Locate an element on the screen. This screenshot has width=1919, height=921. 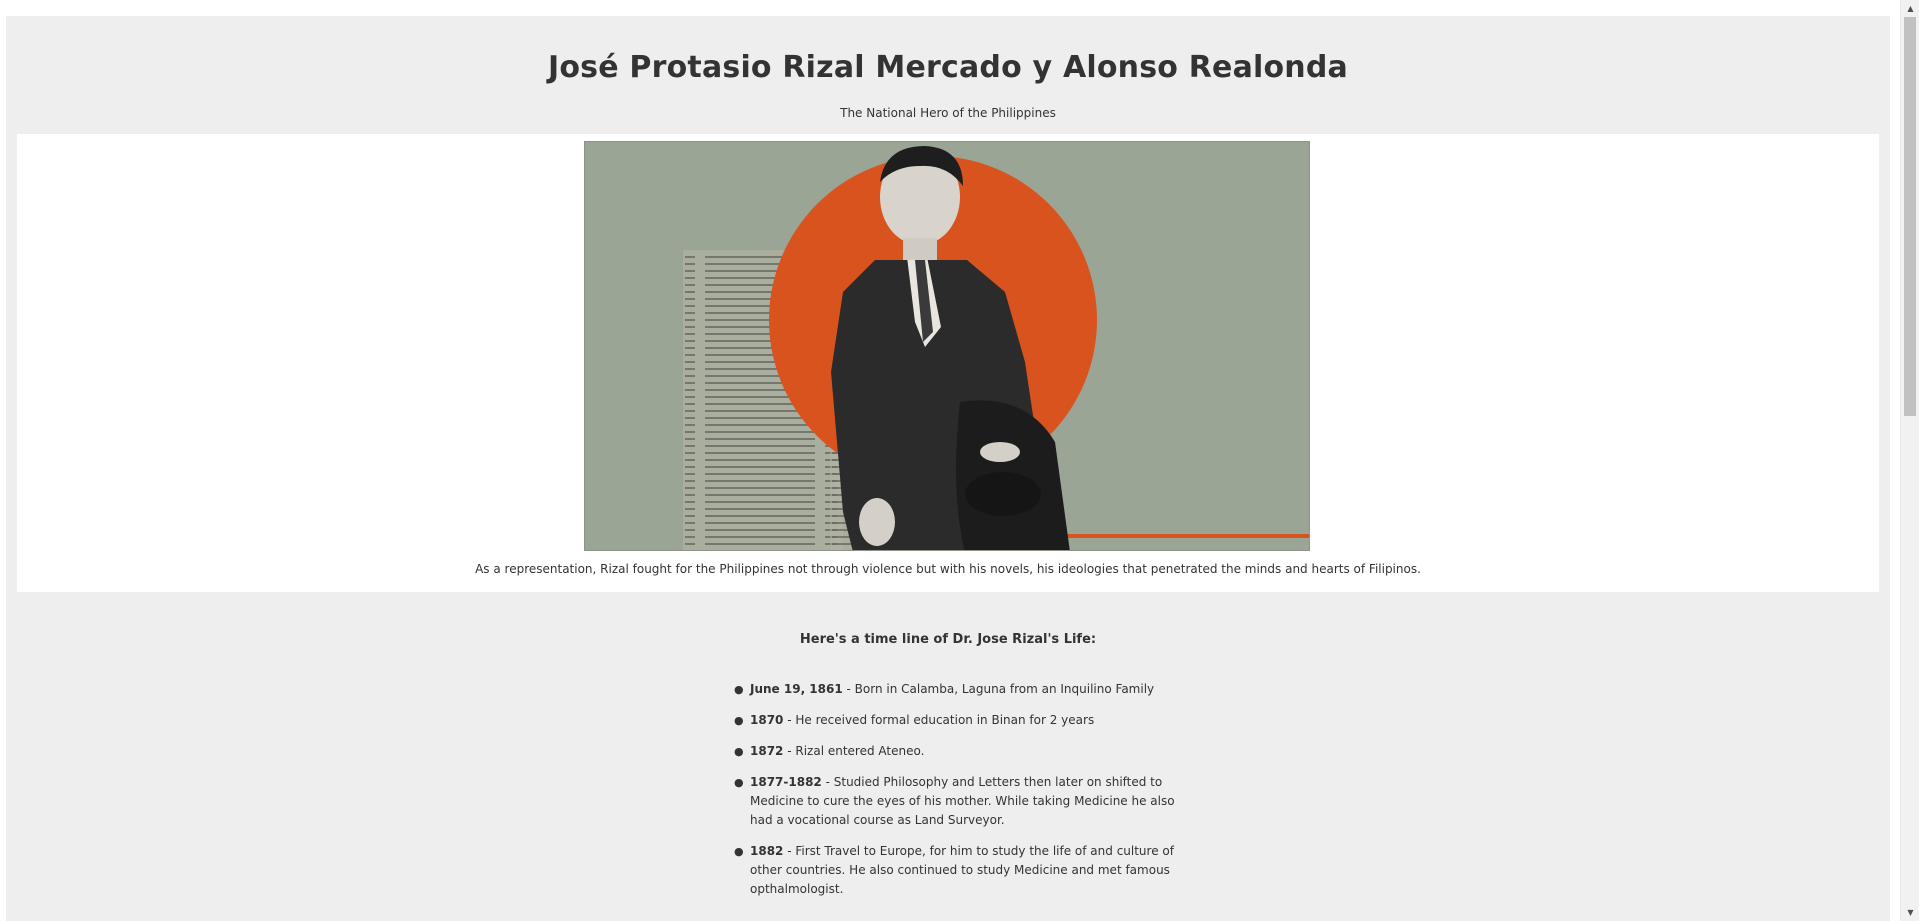
timeline-item: ● 1872 - Rizal entered Ateneo. is located at coordinates (957, 751).